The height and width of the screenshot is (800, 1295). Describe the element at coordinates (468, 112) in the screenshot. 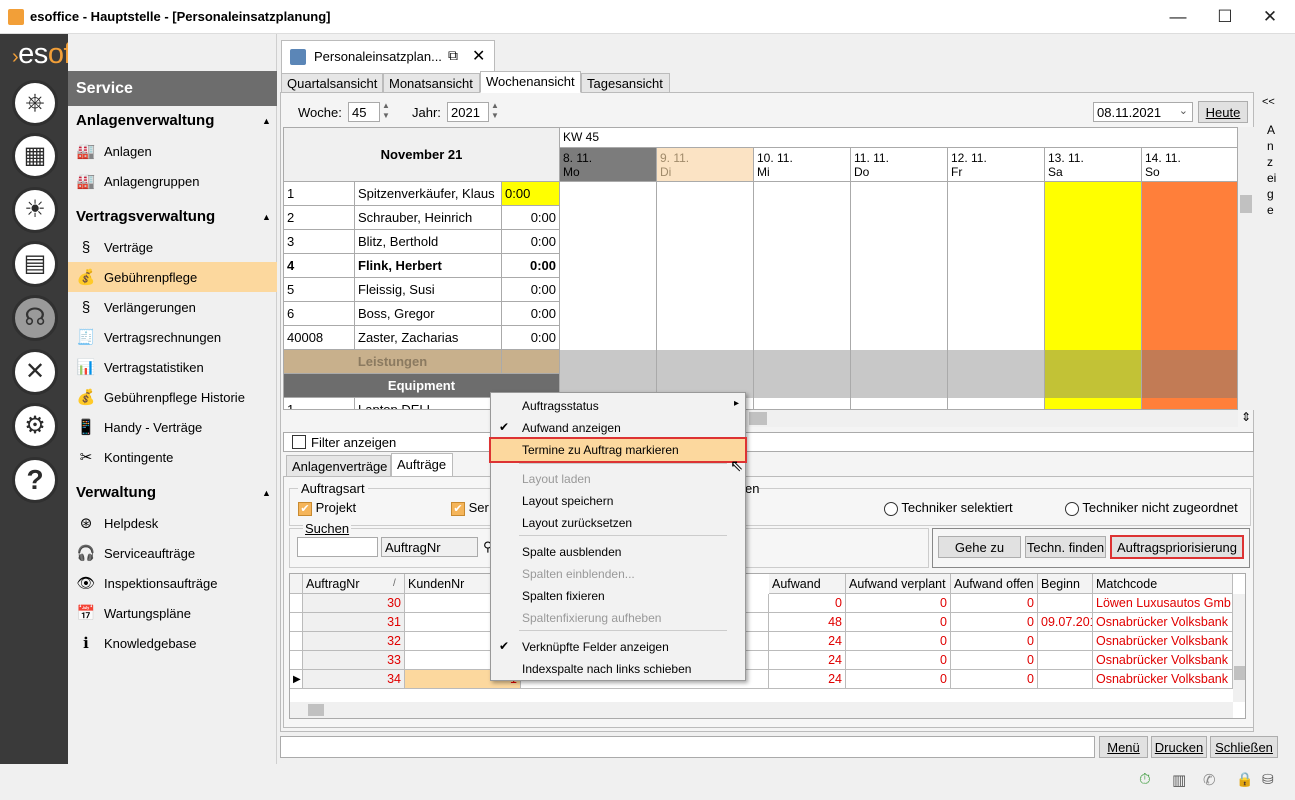

I see `jahr-input: 2021` at that location.